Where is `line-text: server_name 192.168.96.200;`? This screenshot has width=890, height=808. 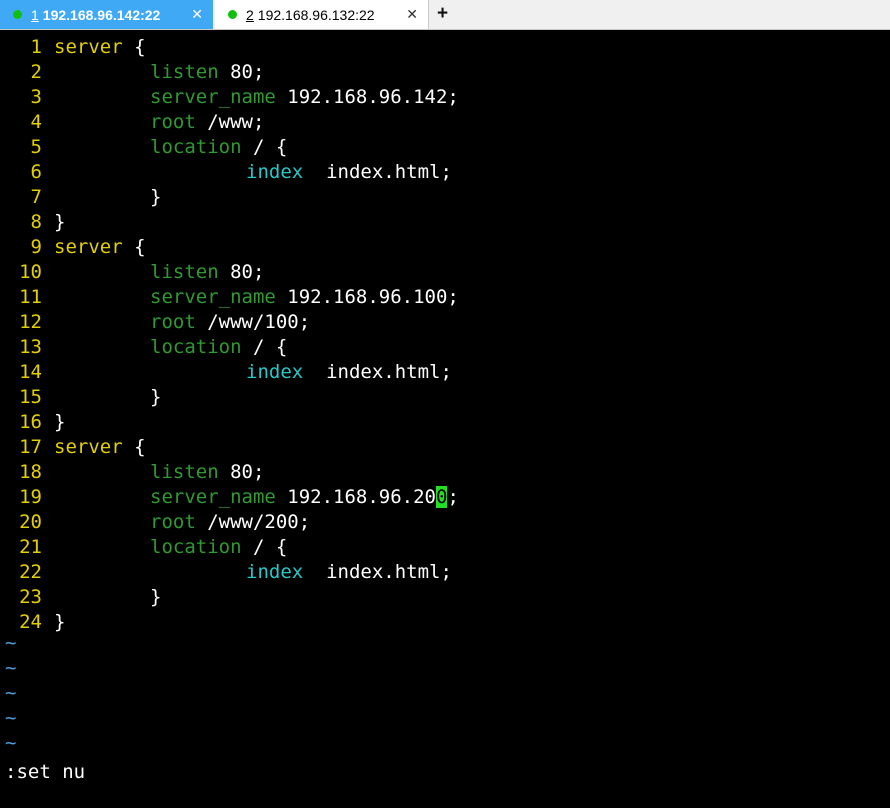 line-text: server_name 192.168.96.200; is located at coordinates (304, 497).